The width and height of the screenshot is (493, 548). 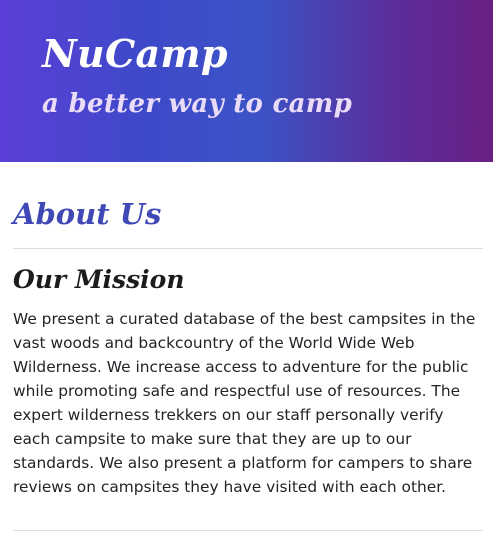 I want to click on brand-tagline: a better way to camp, so click(x=197, y=104).